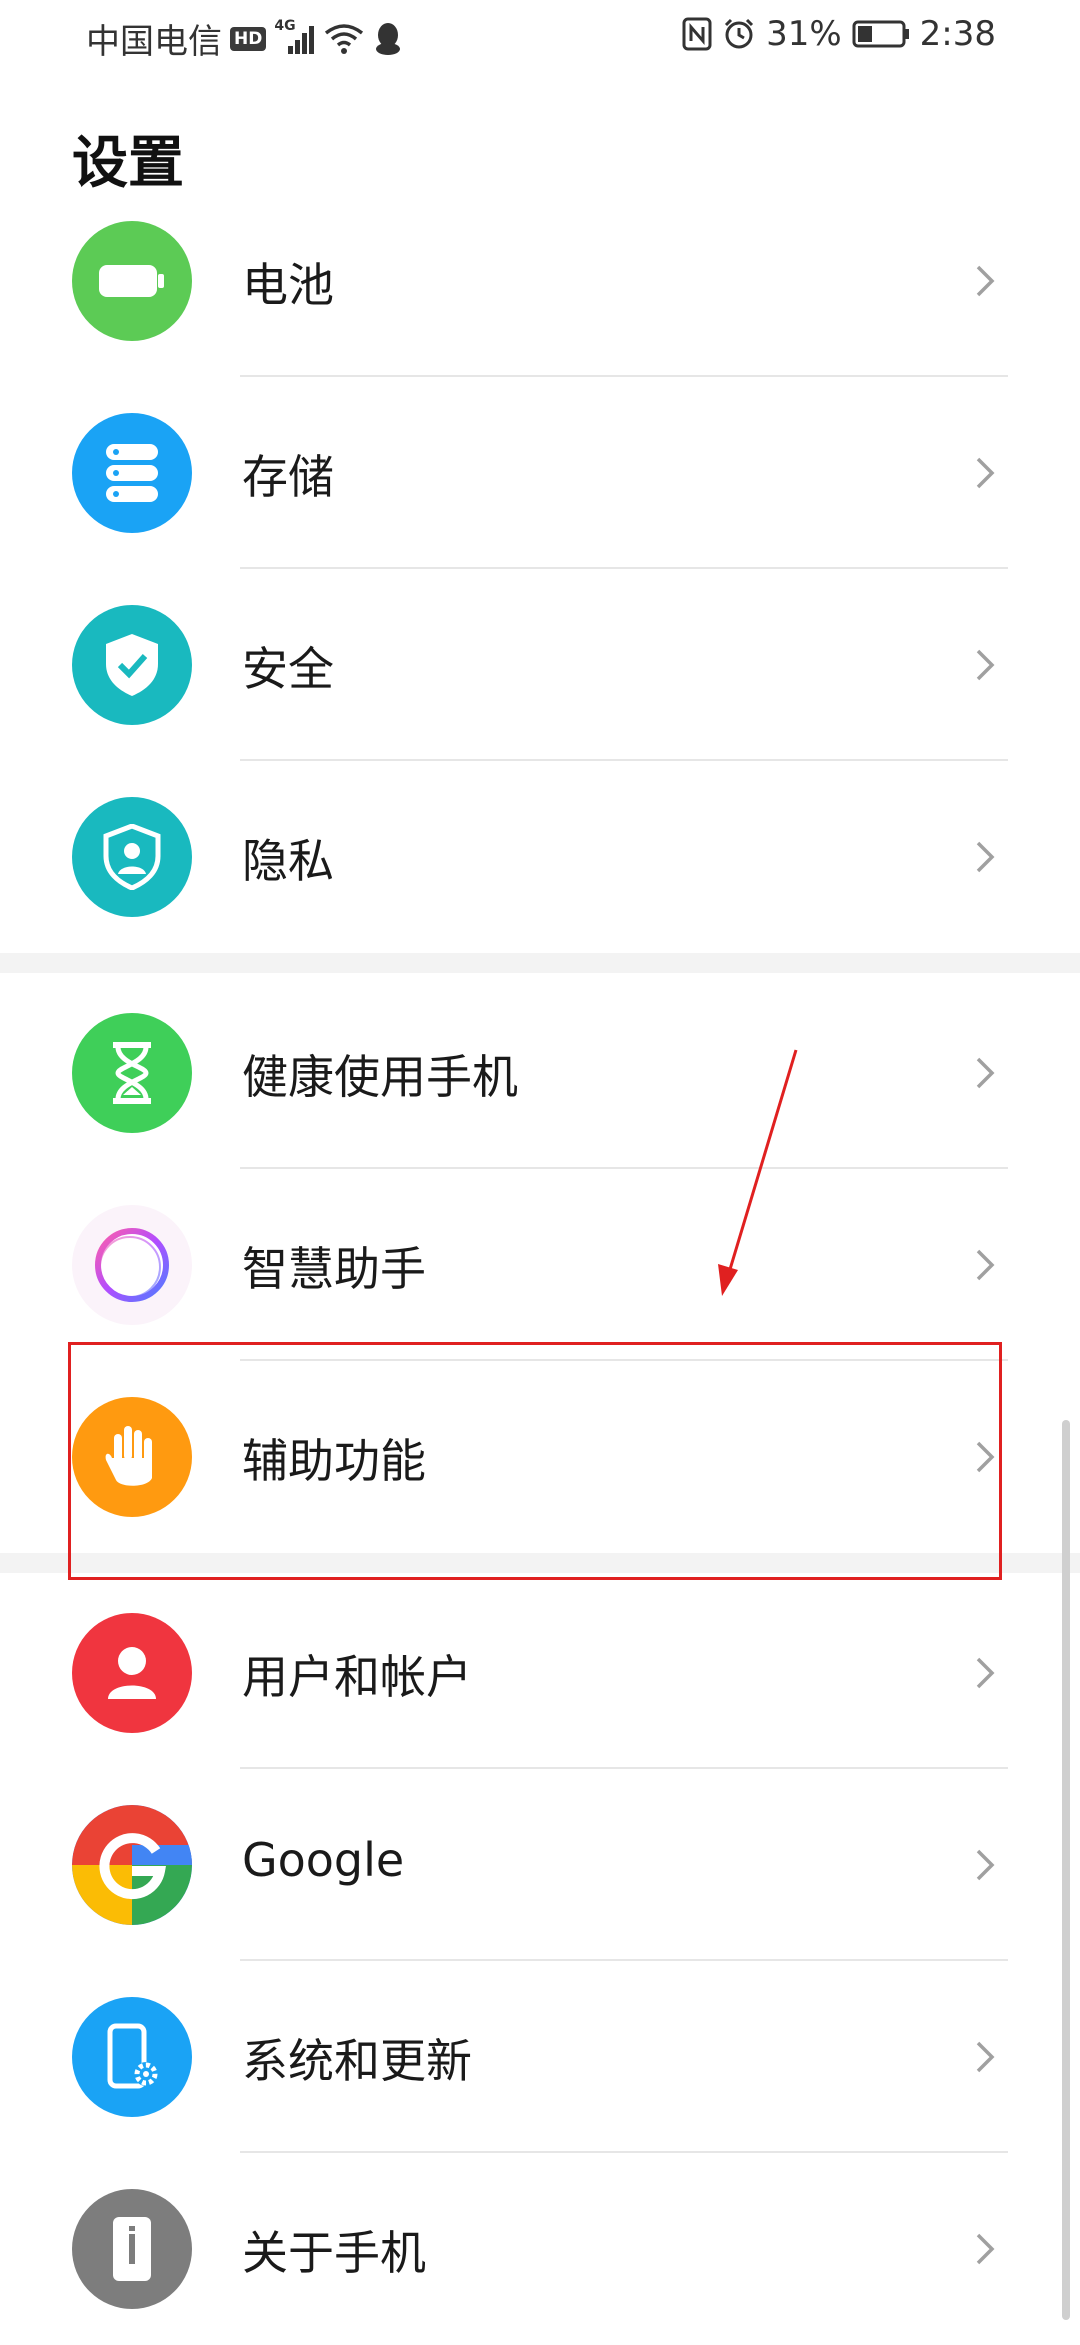 The height and width of the screenshot is (2345, 1080). What do you see at coordinates (540, 1265) in the screenshot?
I see `settings-item-smart-assistant: 智慧助手` at bounding box center [540, 1265].